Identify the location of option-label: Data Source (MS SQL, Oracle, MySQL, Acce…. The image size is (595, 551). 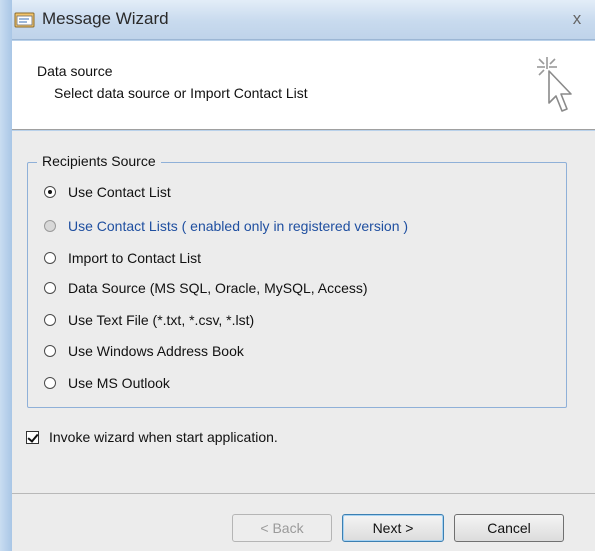
(218, 288).